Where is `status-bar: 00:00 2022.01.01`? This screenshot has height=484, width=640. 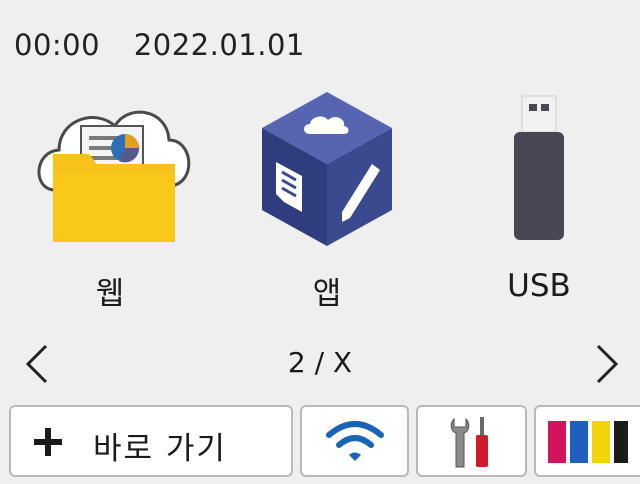 status-bar: 00:00 2022.01.01 is located at coordinates (171, 45).